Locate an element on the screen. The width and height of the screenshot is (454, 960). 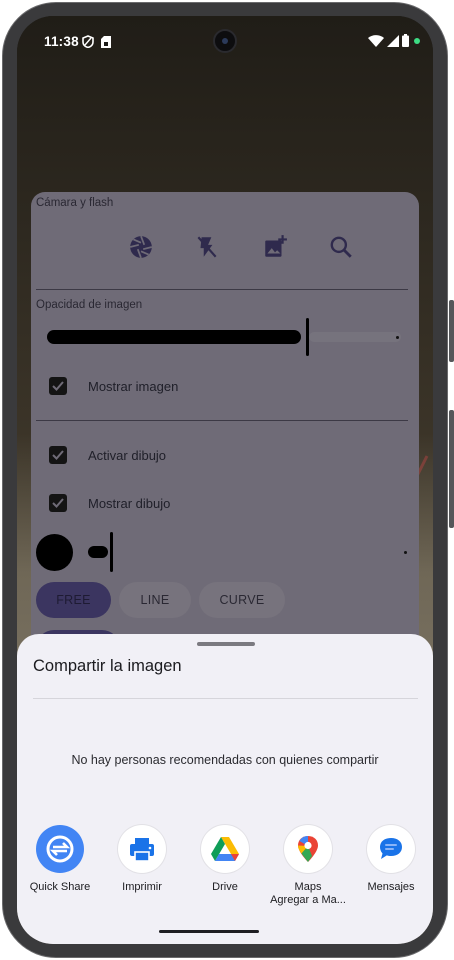
share-target-label: Drive is located at coordinates (225, 887).